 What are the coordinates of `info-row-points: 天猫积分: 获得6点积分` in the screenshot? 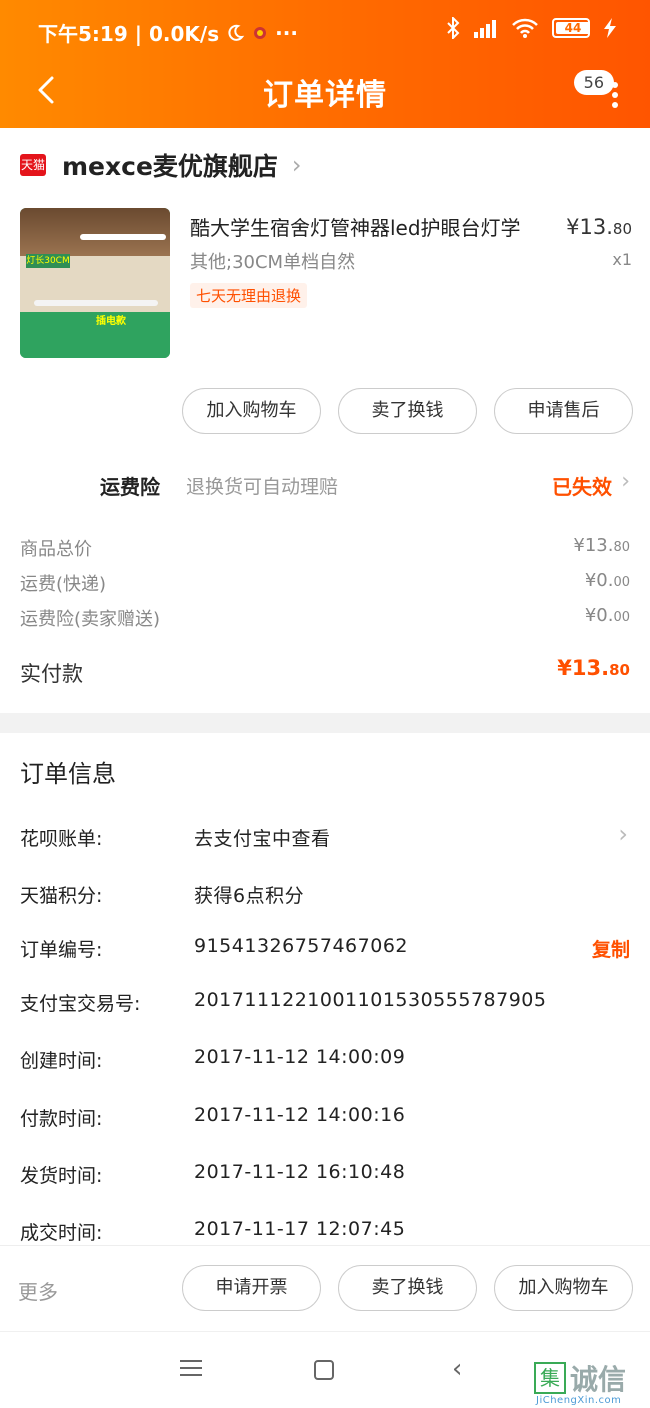 It's located at (326, 901).